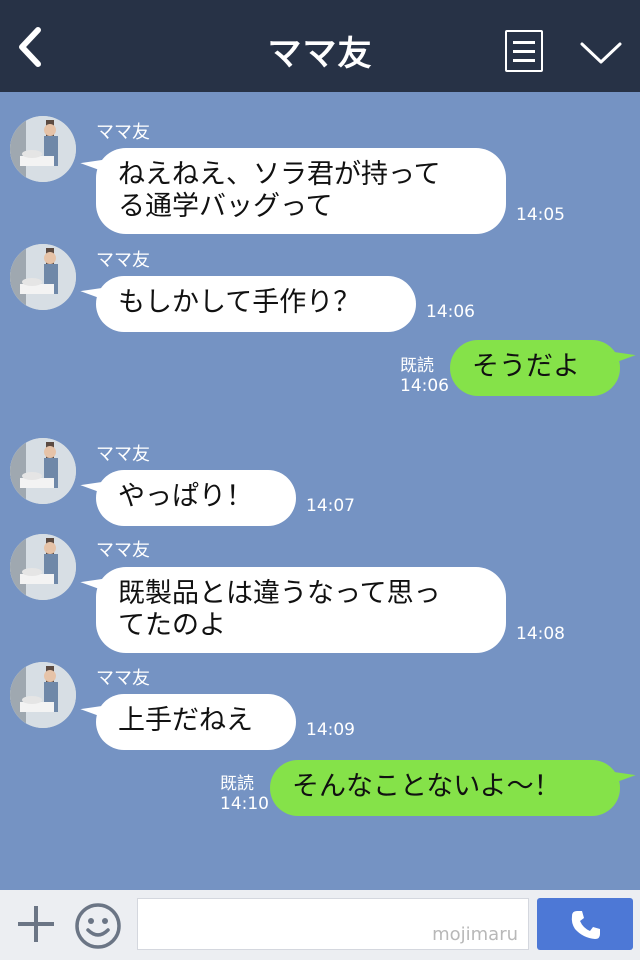  What do you see at coordinates (330, 506) in the screenshot?
I see `message-time: 14:07` at bounding box center [330, 506].